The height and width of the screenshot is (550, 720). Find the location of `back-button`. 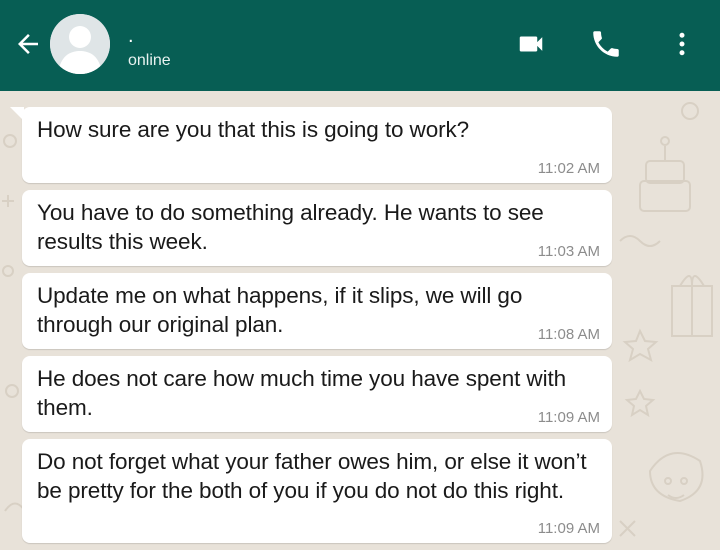

back-button is located at coordinates (28, 44).